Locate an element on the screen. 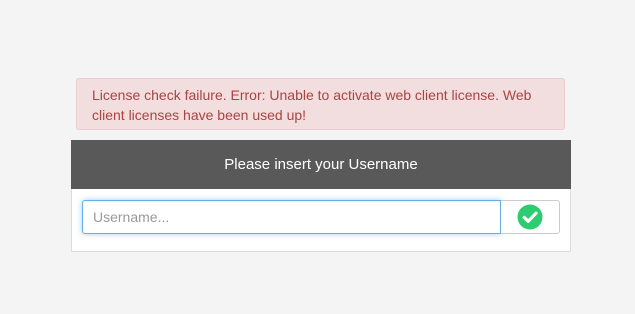 The width and height of the screenshot is (635, 314). username-input is located at coordinates (291, 217).